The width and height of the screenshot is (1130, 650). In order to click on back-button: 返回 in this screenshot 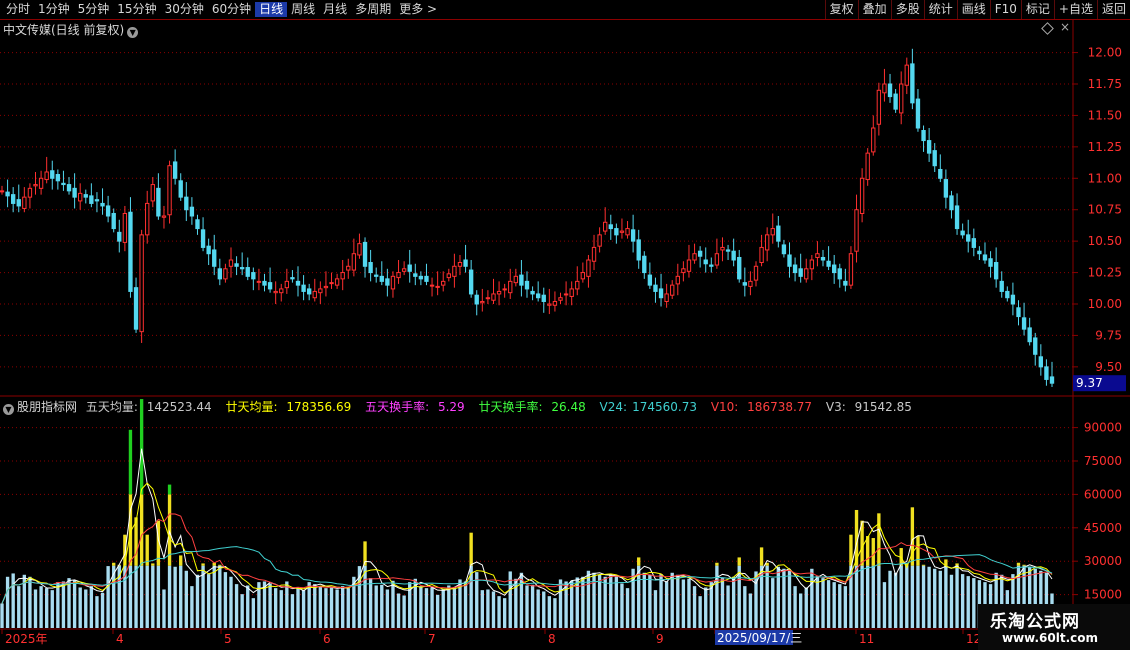, I will do `click(1113, 9)`.